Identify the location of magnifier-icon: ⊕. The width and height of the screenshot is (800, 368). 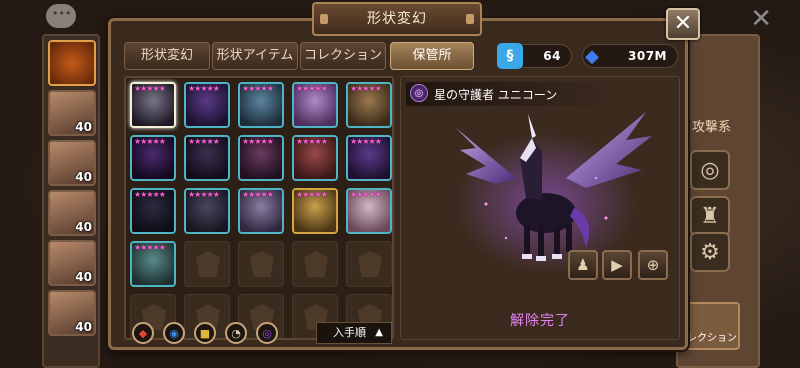
(653, 265).